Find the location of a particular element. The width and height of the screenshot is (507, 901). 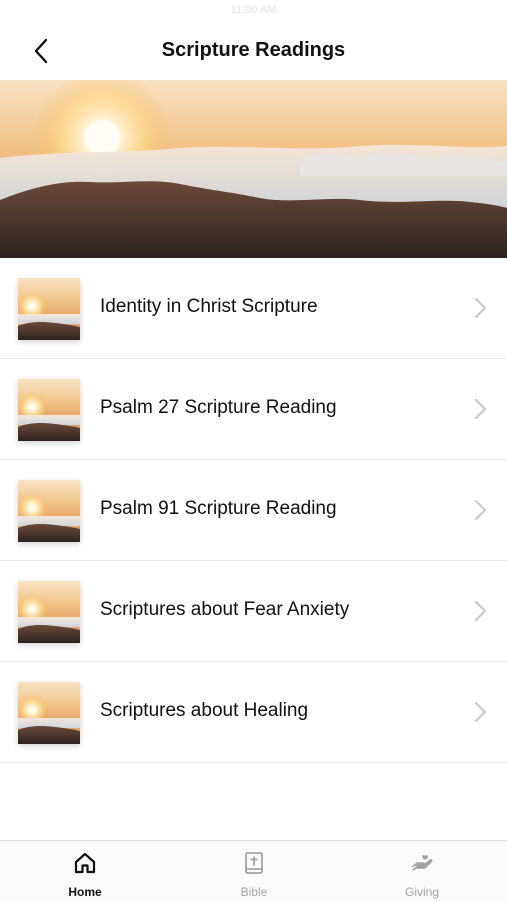

page-title: Scripture Readings is located at coordinates (253, 50).